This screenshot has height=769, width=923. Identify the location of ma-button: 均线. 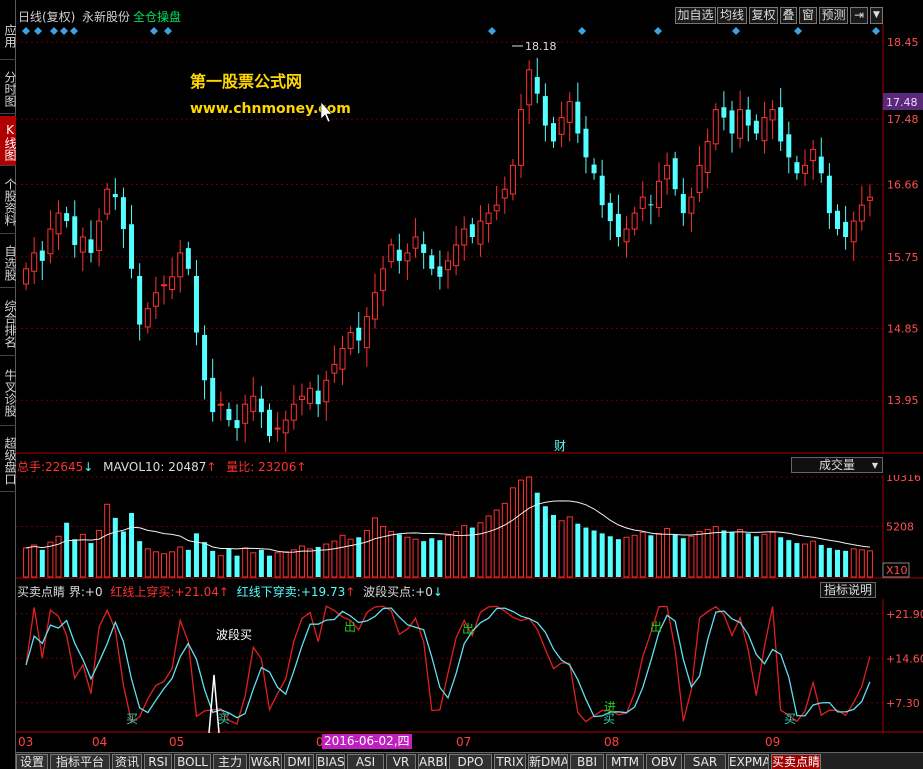
(732, 15).